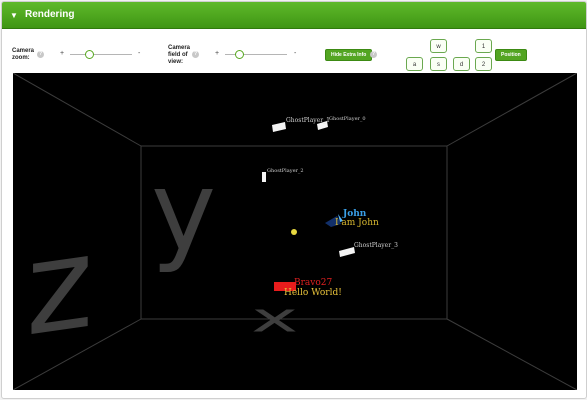  What do you see at coordinates (285, 171) in the screenshot?
I see `ghost-player-2-label: GhostPlayer_2` at bounding box center [285, 171].